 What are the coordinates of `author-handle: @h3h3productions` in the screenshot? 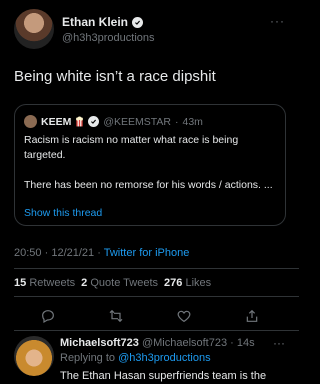 It's located at (108, 38).